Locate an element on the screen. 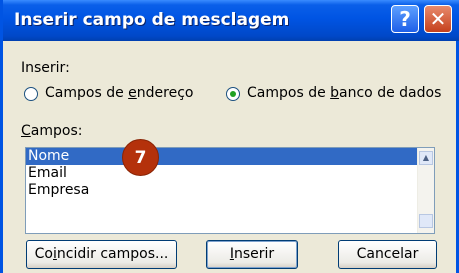 This screenshot has width=459, height=273. list-item: Email is located at coordinates (230, 173).